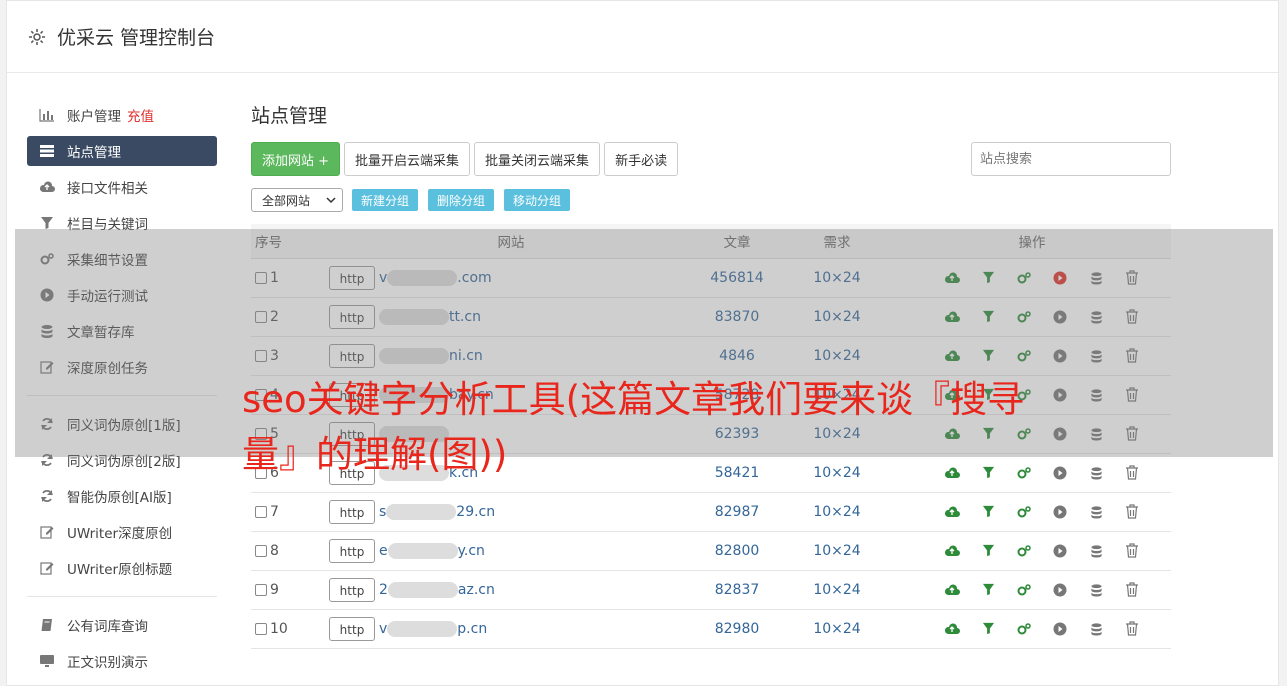  I want to click on site-prefix: e, so click(383, 551).